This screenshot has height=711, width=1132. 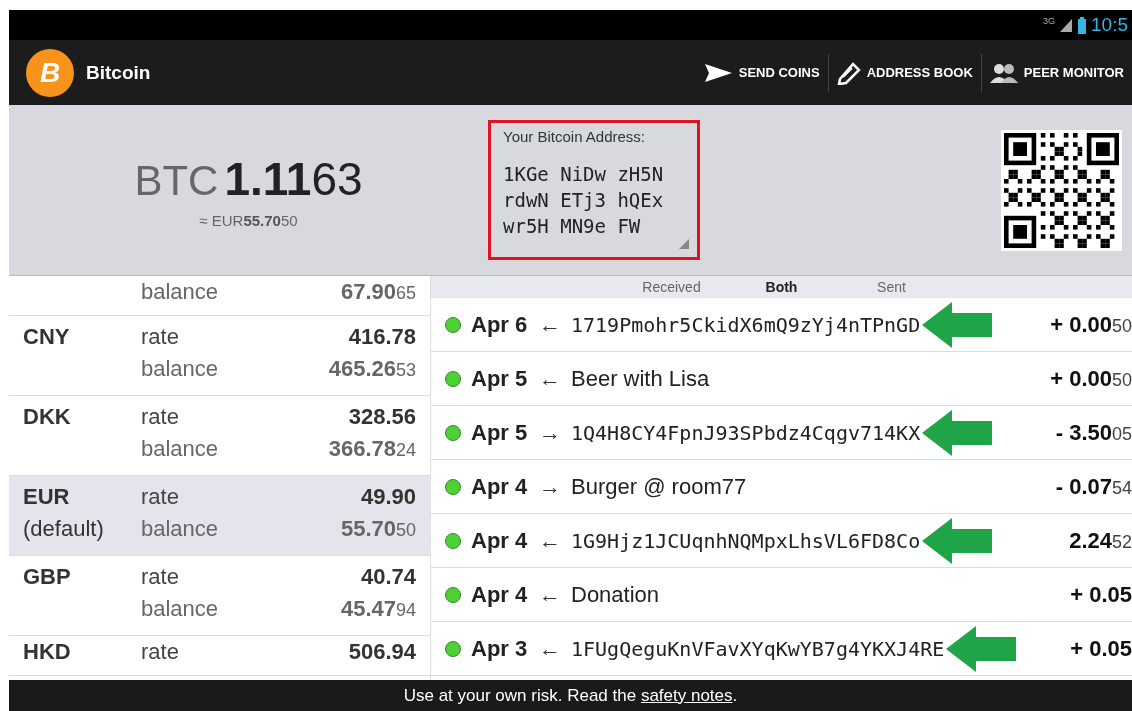 What do you see at coordinates (1109, 25) in the screenshot?
I see `clock-time: 10:5` at bounding box center [1109, 25].